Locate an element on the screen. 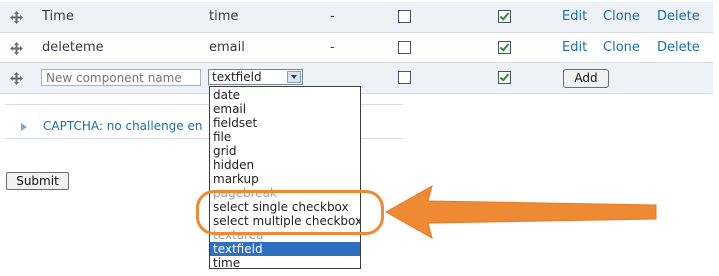  dropdown-option: date is located at coordinates (285, 95).